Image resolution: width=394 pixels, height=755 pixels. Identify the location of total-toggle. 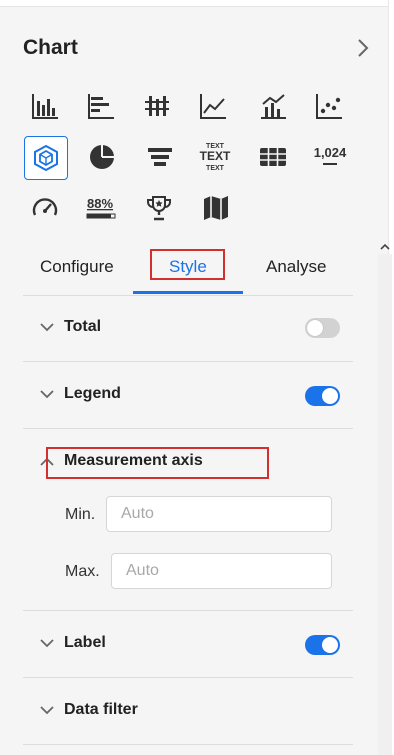
(322, 328).